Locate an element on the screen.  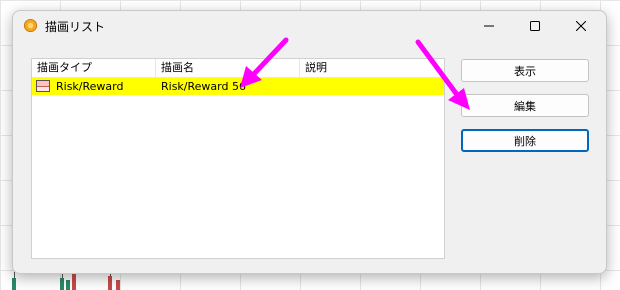
edit-button: 編集 is located at coordinates (525, 105).